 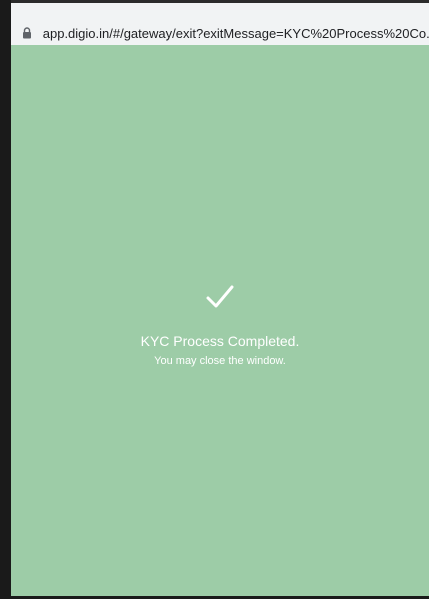 I want to click on checkmark-icon, so click(x=220, y=297).